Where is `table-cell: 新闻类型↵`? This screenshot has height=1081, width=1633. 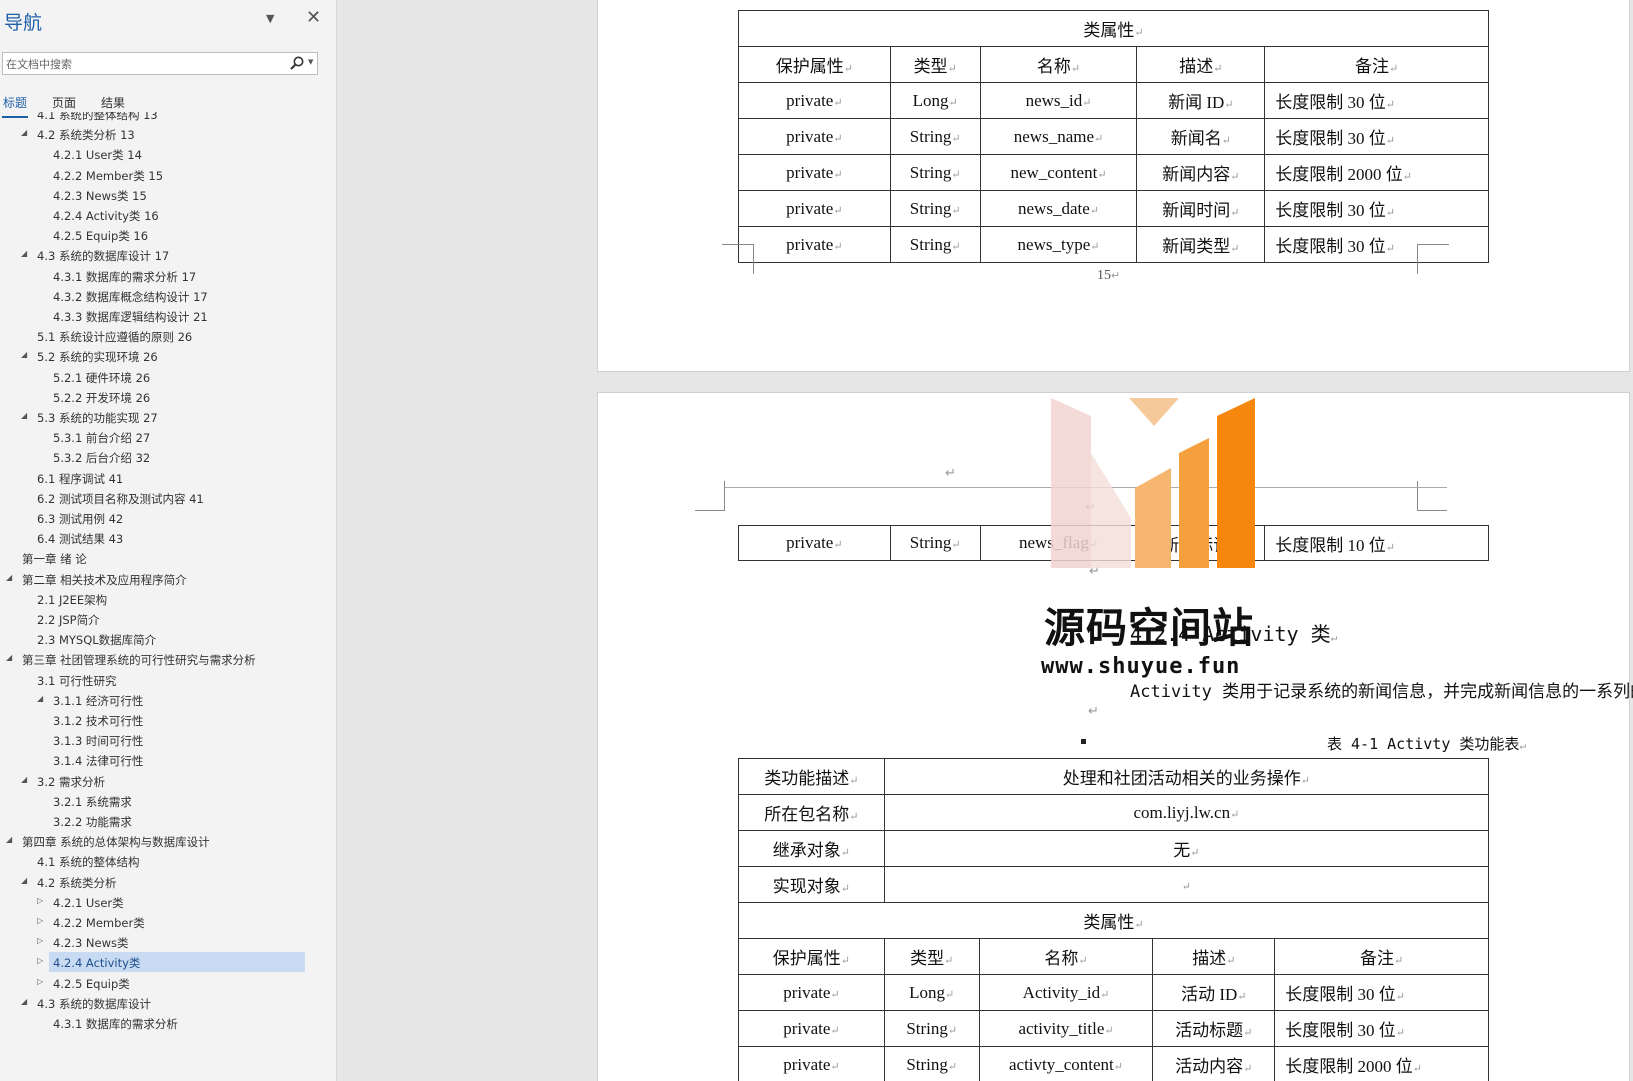 table-cell: 新闻类型↵ is located at coordinates (1201, 244).